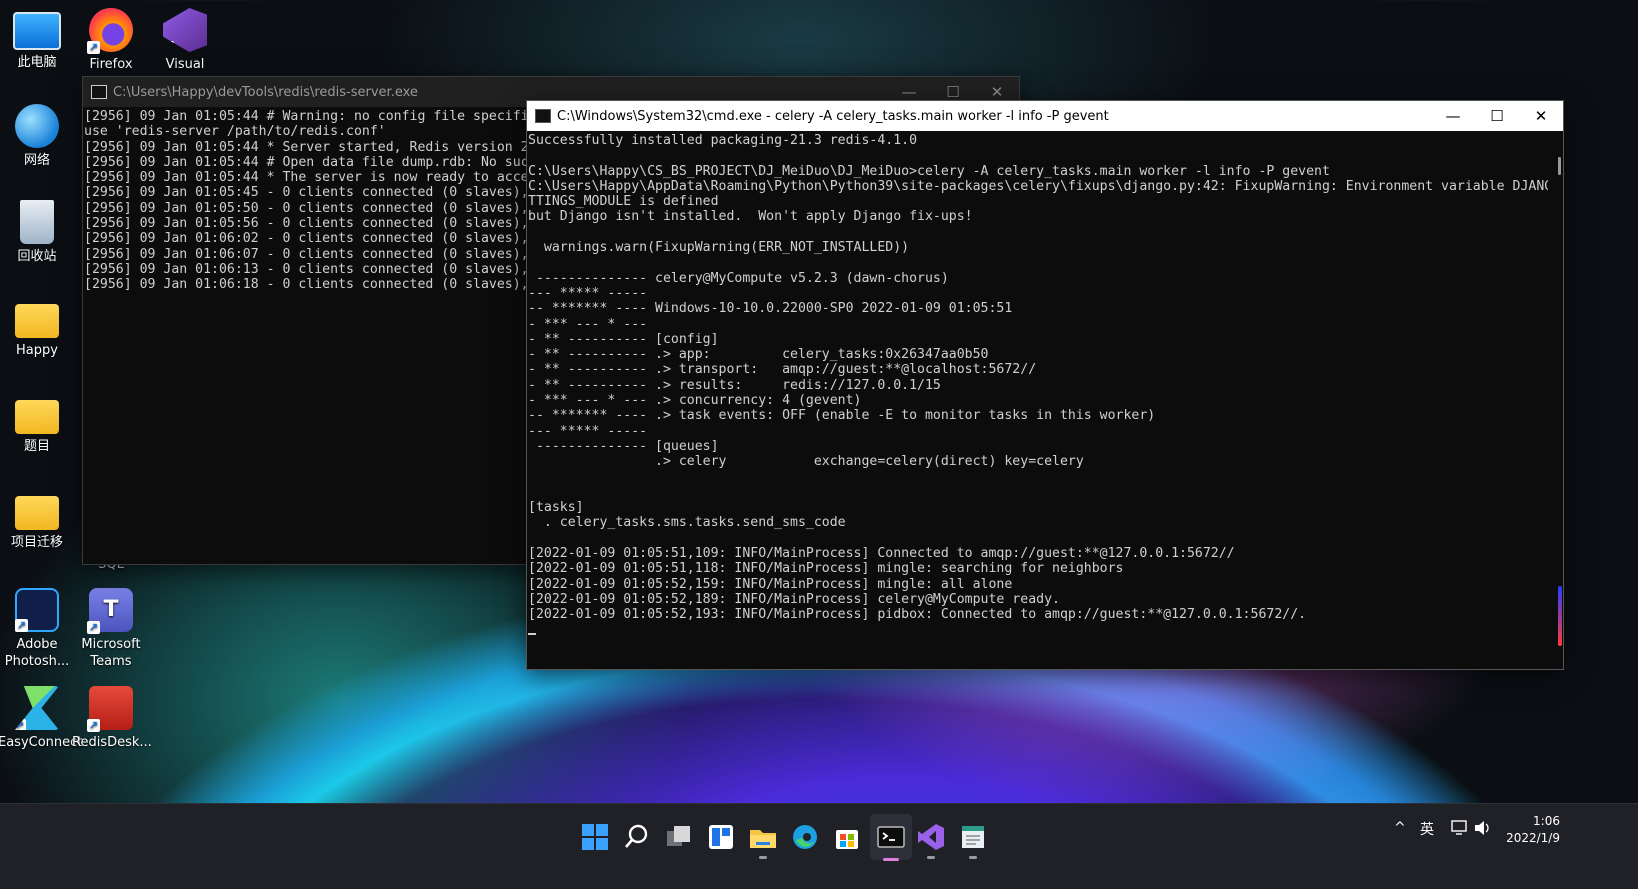 This screenshot has width=1638, height=889. I want to click on recycle-bin-icon, so click(37, 222).